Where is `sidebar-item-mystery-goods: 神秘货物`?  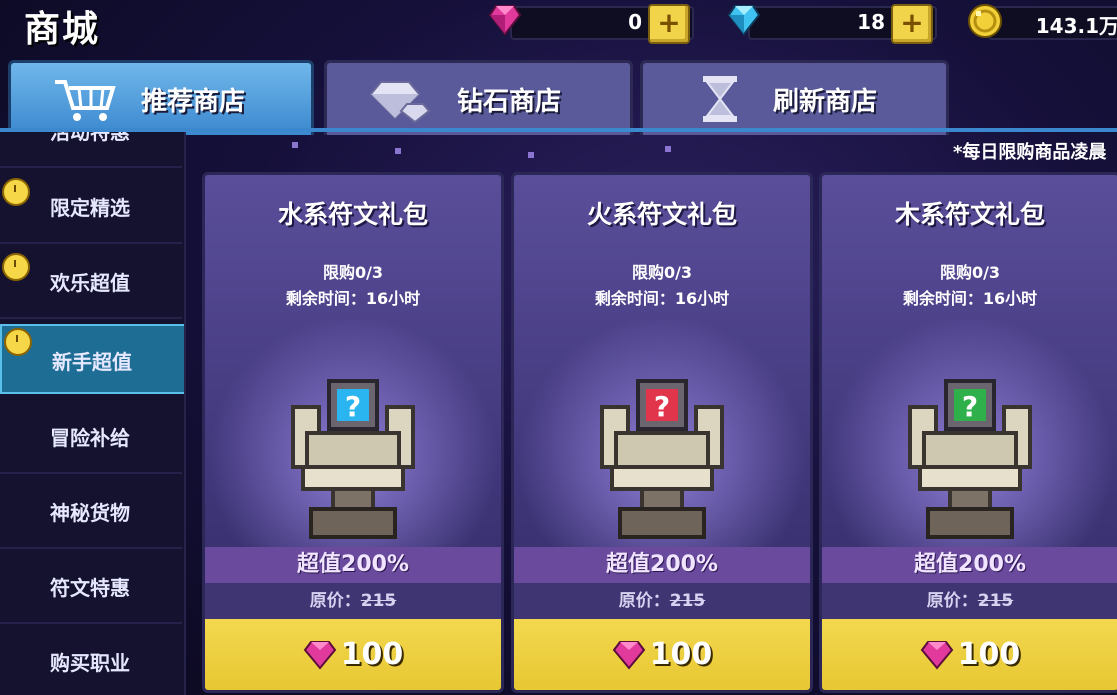
sidebar-item-mystery-goods: 神秘货物 is located at coordinates (91, 512).